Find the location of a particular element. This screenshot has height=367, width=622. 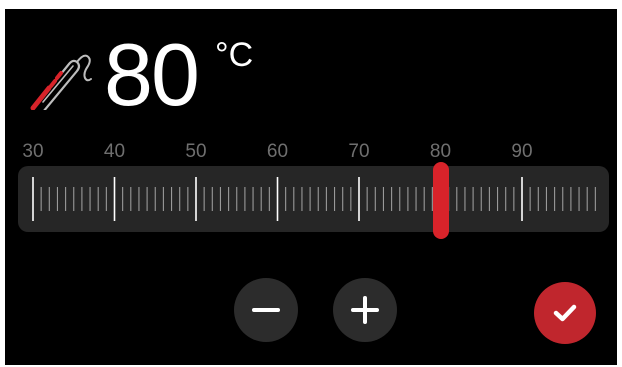

slider-handle is located at coordinates (440, 200).